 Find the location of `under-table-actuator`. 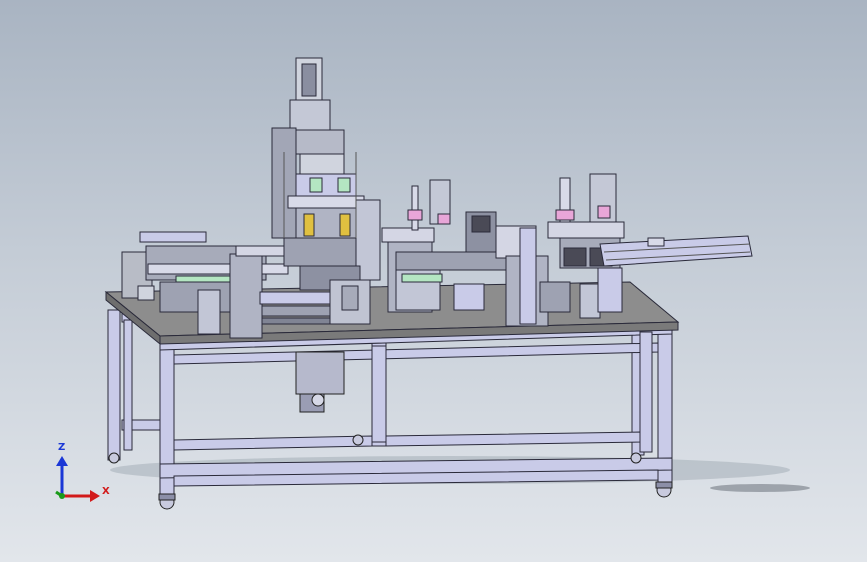

under-table-actuator is located at coordinates (320, 382).